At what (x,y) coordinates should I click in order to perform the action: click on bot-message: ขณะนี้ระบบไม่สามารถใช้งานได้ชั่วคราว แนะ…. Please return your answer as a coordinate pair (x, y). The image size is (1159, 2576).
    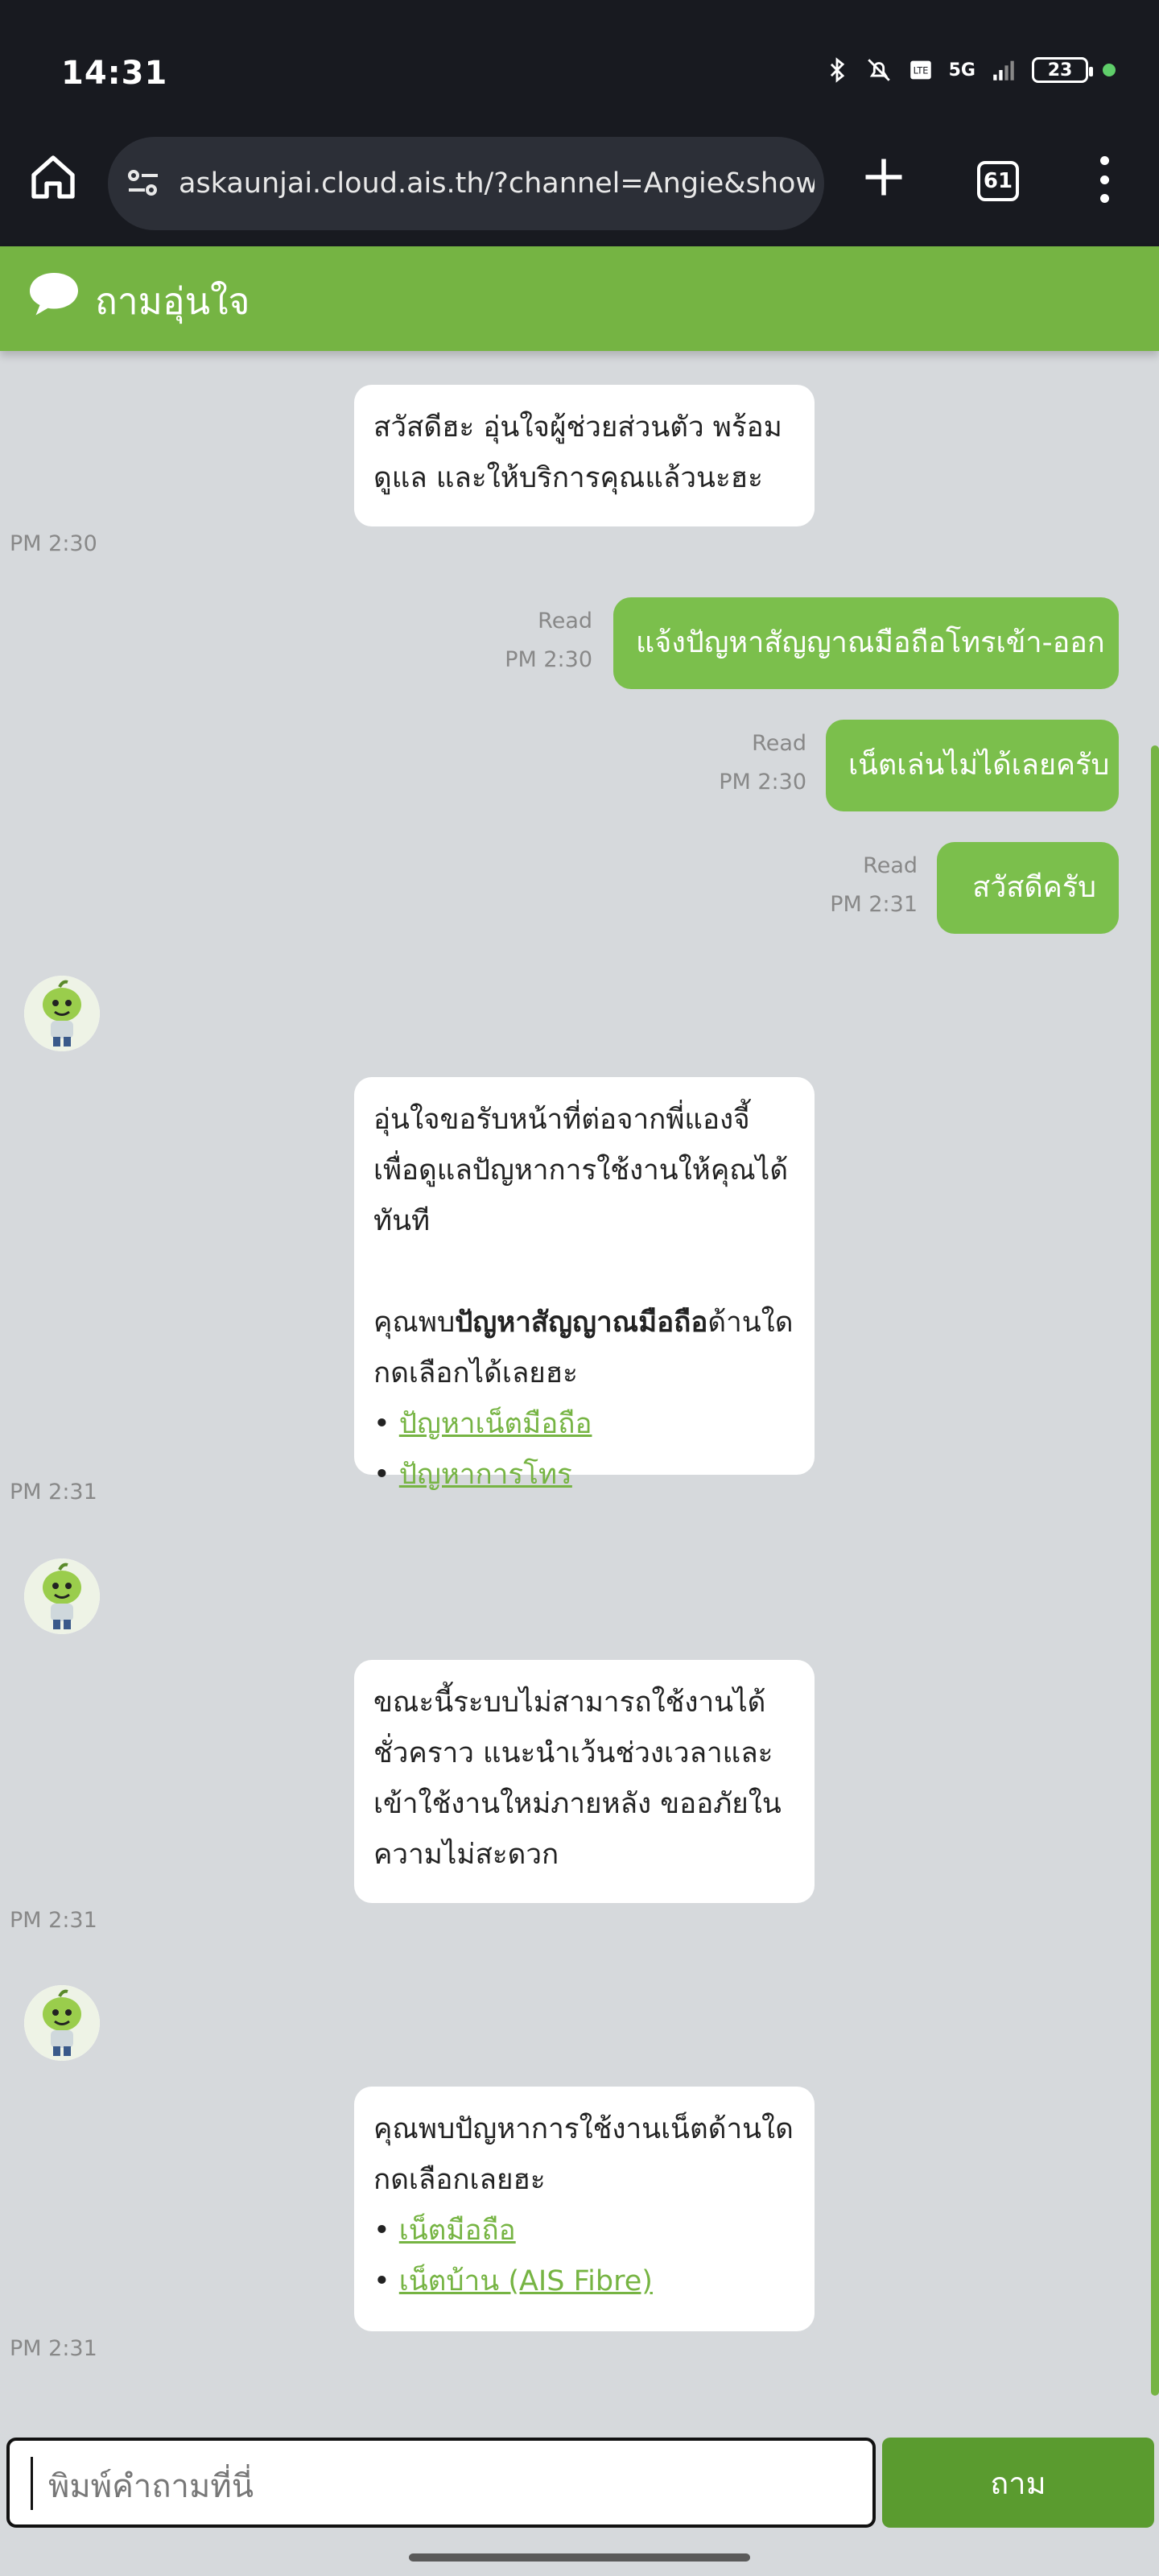
    Looking at the image, I should click on (584, 1781).